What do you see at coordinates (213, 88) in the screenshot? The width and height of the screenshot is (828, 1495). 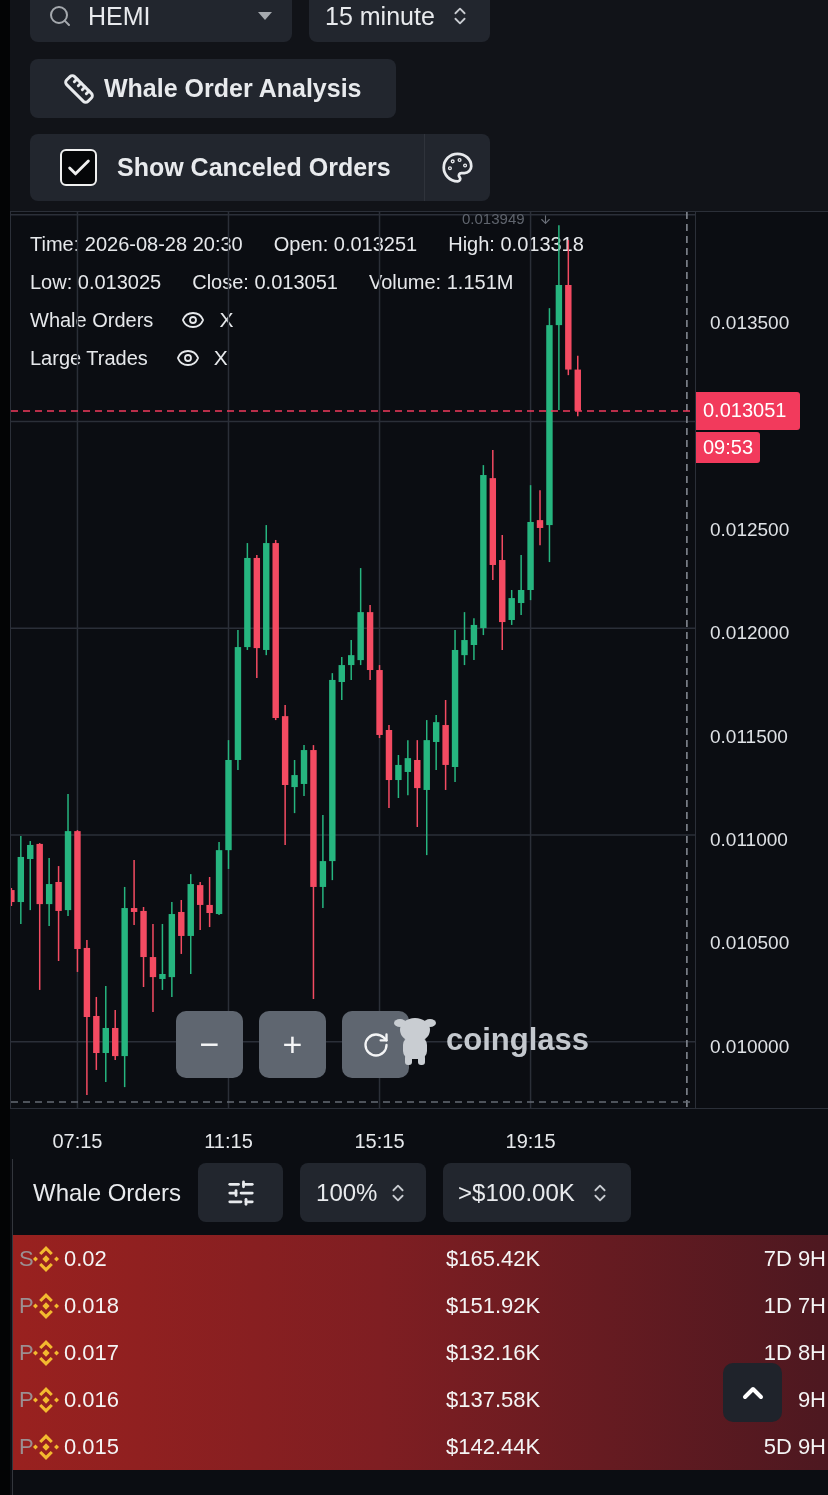 I see `whale-order-analysis-button: Whale Order Analysis` at bounding box center [213, 88].